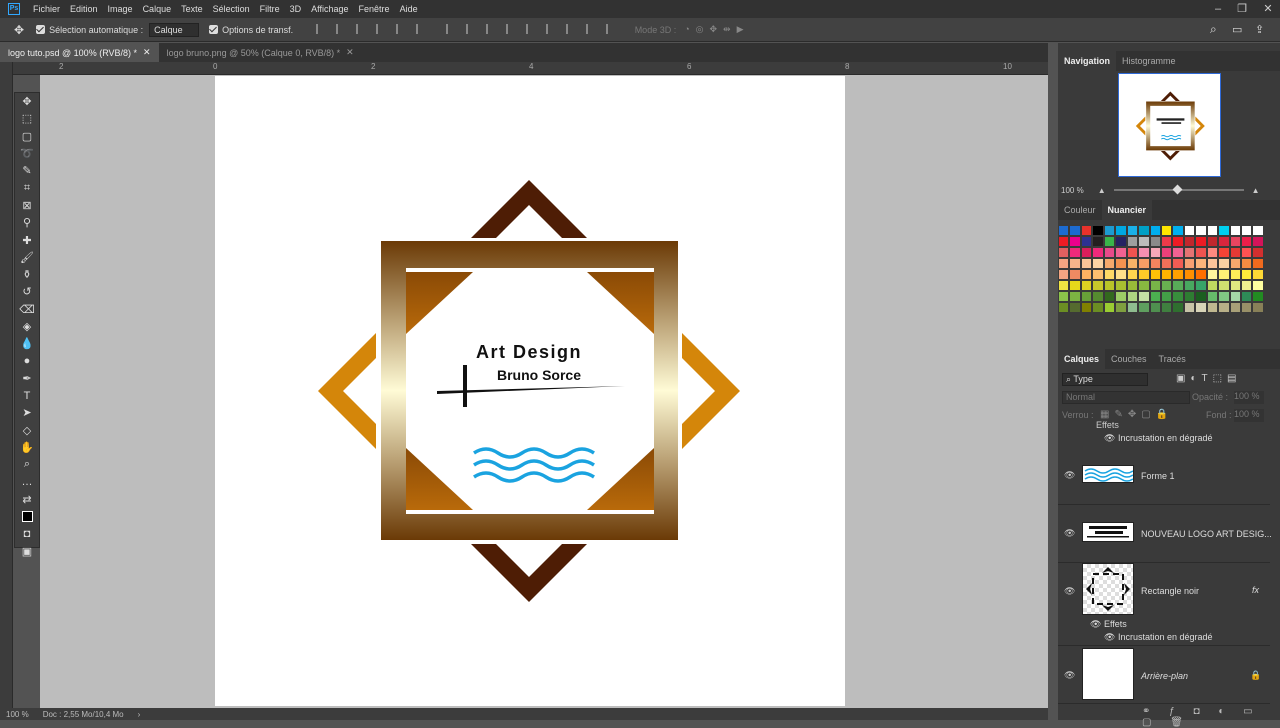 The width and height of the screenshot is (1280, 728). What do you see at coordinates (1164, 475) in the screenshot?
I see `layer-row-forme-1: 👁 Forme 1` at bounding box center [1164, 475].